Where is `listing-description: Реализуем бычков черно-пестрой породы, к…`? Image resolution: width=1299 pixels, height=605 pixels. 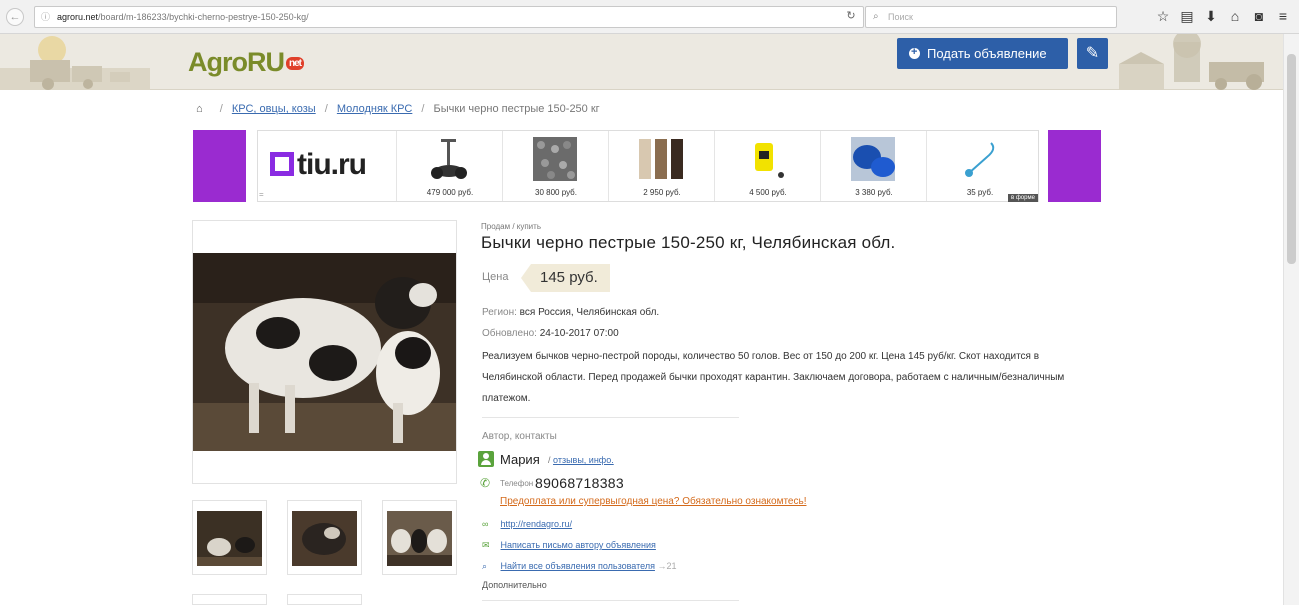
listing-description: Реализуем бычков черно-пестрой породы, к… is located at coordinates (773, 377).